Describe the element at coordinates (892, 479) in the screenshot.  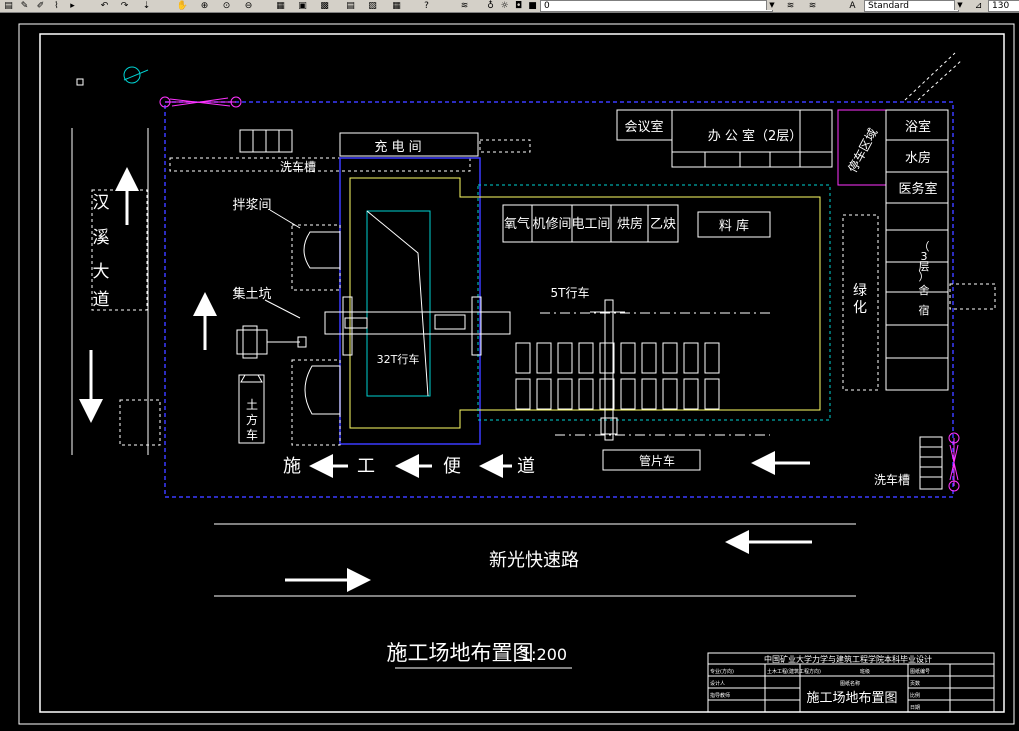
I see `wash-tank-right-label: 洗车槽` at that location.